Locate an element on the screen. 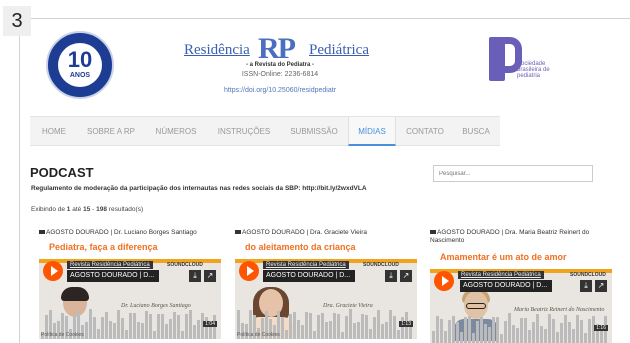 This screenshot has width=630, height=343. brand-mark: RP is located at coordinates (277, 48).